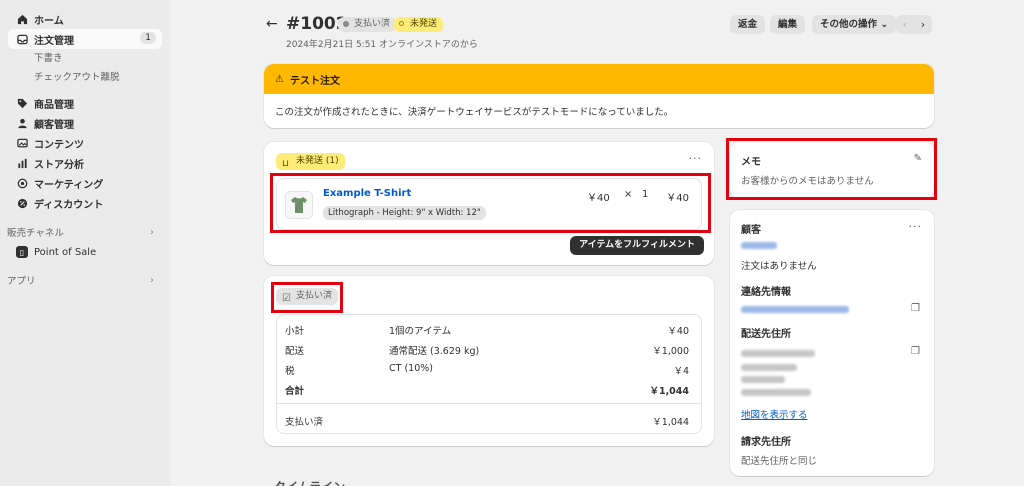  I want to click on shipping-row: 配送 通常配送 (3.629 kg) ￥1,000, so click(487, 350).